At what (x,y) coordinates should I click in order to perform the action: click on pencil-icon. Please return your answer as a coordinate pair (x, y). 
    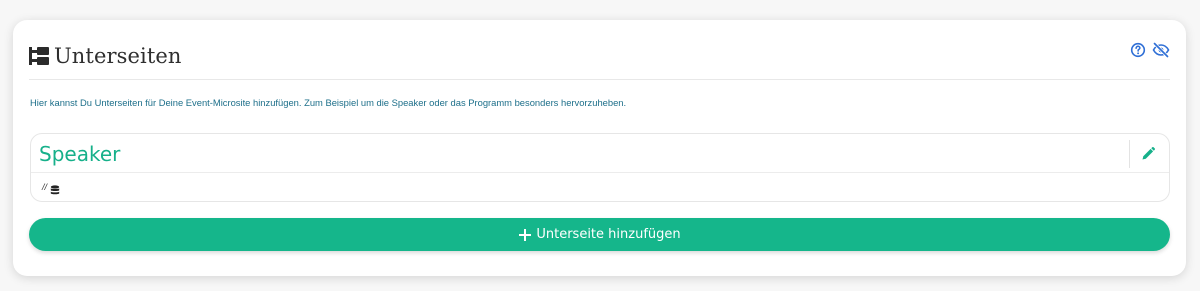
    Looking at the image, I should click on (1148, 153).